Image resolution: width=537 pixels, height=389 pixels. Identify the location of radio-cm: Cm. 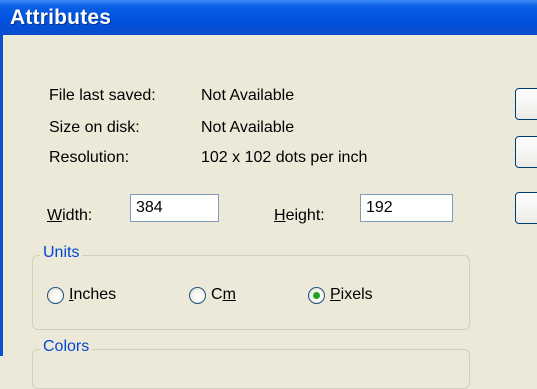
(212, 295).